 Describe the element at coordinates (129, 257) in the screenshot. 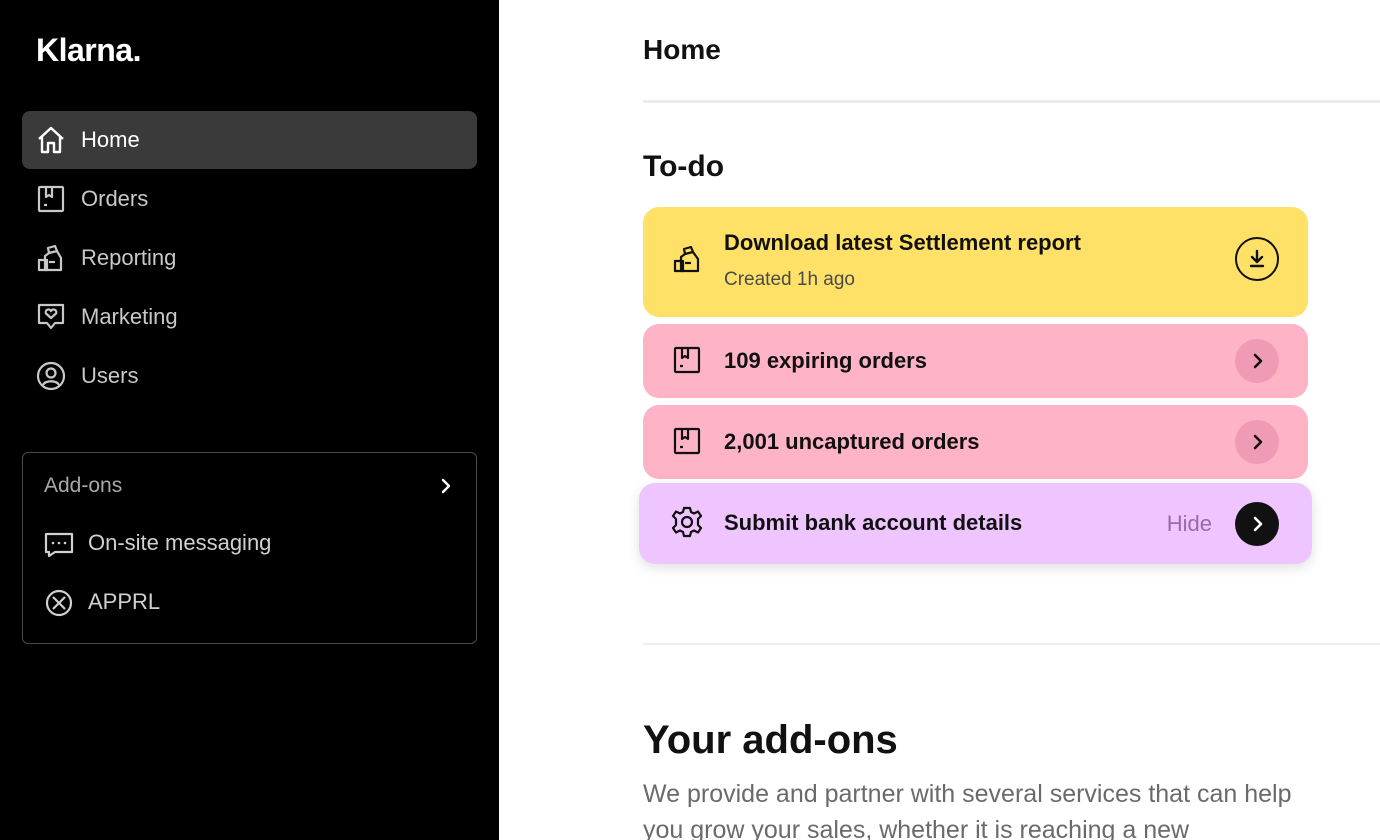

I see `sidebar-item-label: Reporting` at that location.